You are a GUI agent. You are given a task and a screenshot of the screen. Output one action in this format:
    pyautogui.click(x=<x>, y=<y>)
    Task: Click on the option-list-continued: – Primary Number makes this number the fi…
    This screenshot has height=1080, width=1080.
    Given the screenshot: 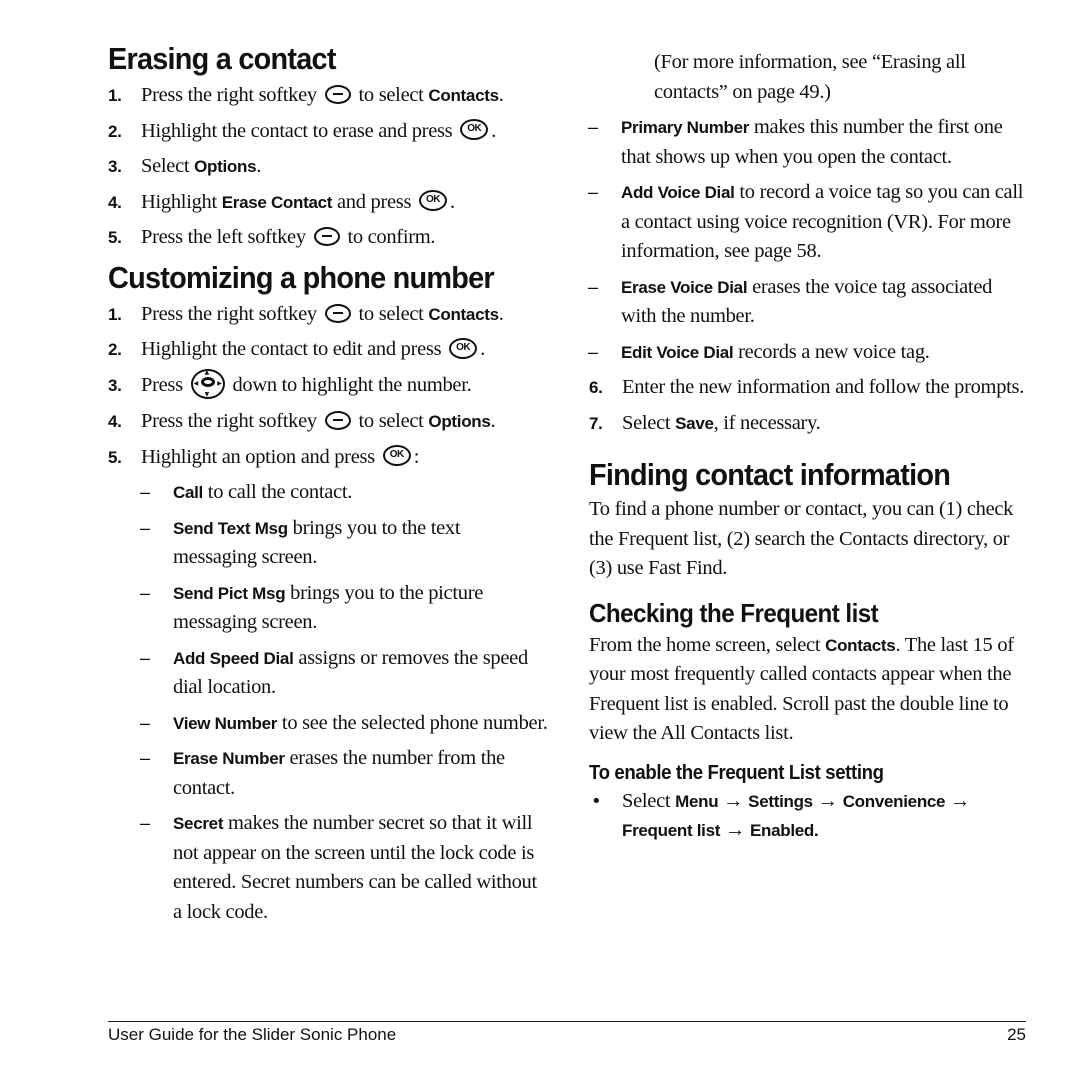 What is the action you would take?
    pyautogui.click(x=792, y=240)
    